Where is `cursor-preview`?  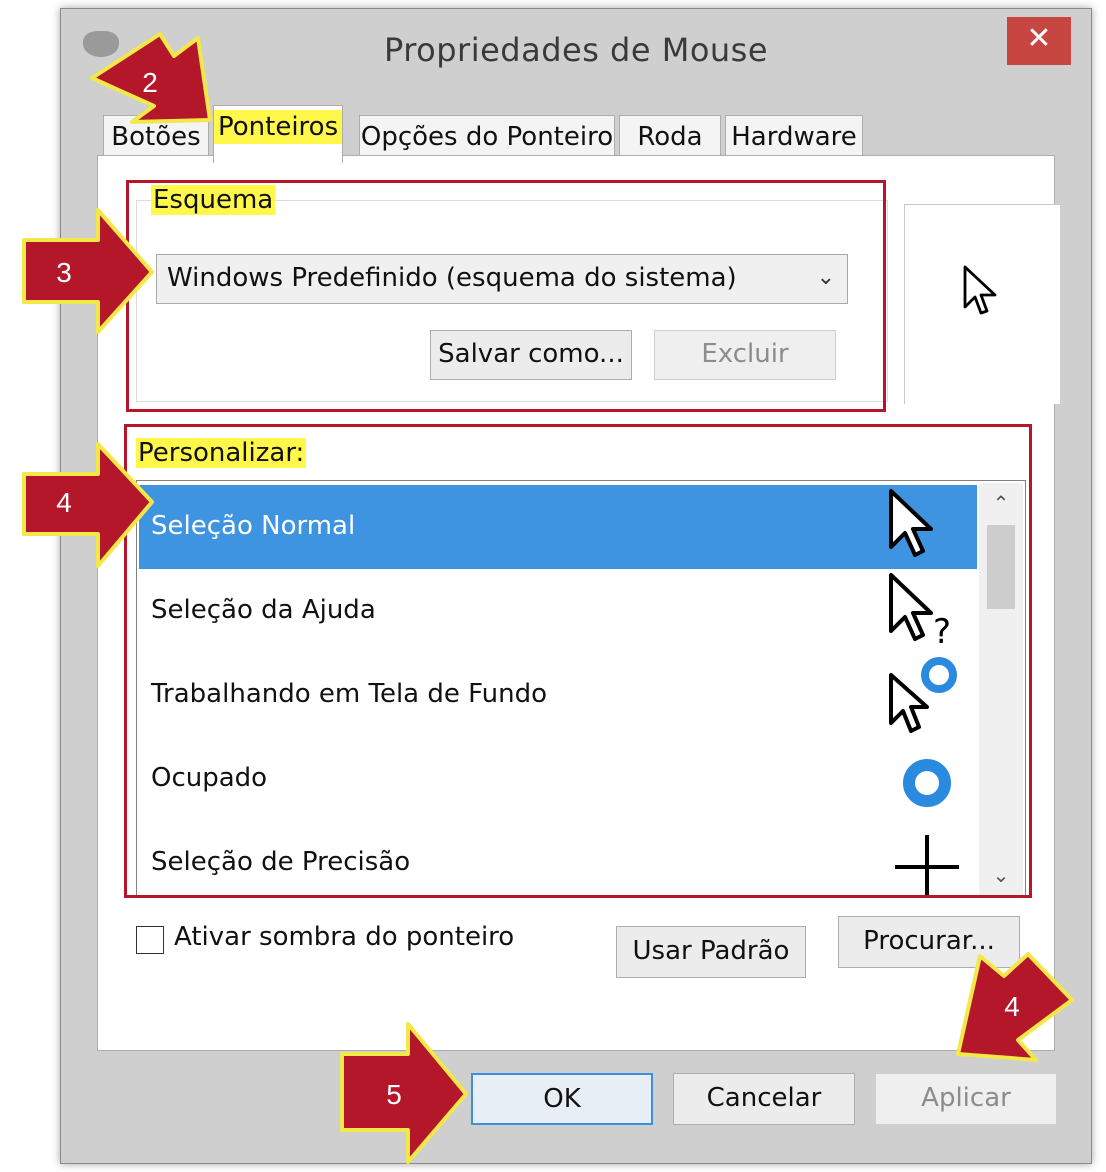
cursor-preview is located at coordinates (982, 304).